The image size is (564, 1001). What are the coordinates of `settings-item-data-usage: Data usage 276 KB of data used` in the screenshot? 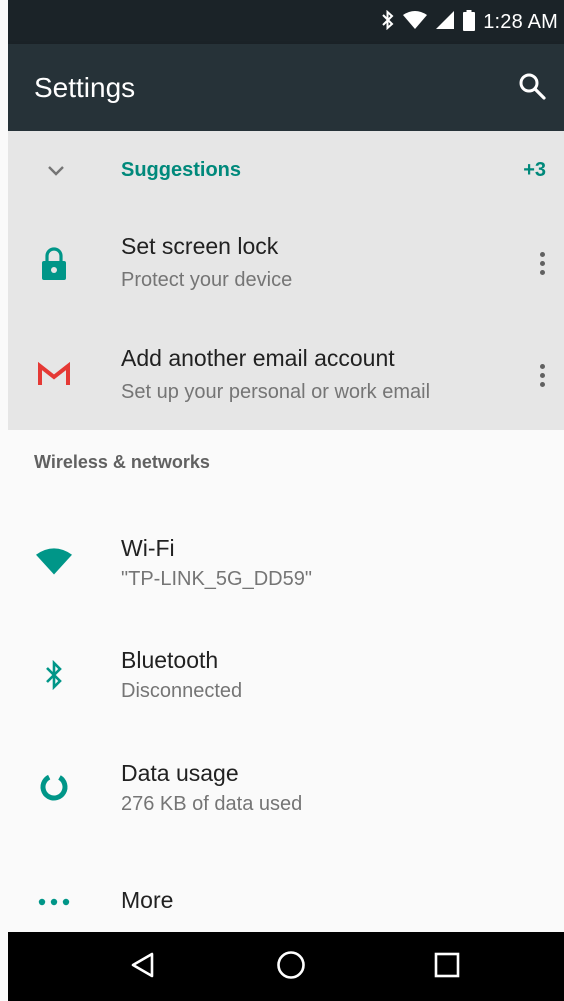 It's located at (286, 784).